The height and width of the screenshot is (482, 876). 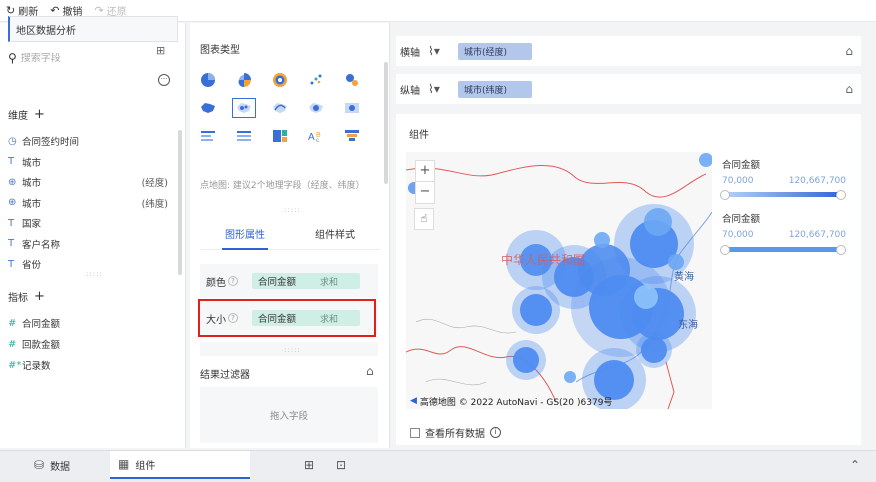 I want to click on chart-type-scrollbar, so click(x=386, y=123).